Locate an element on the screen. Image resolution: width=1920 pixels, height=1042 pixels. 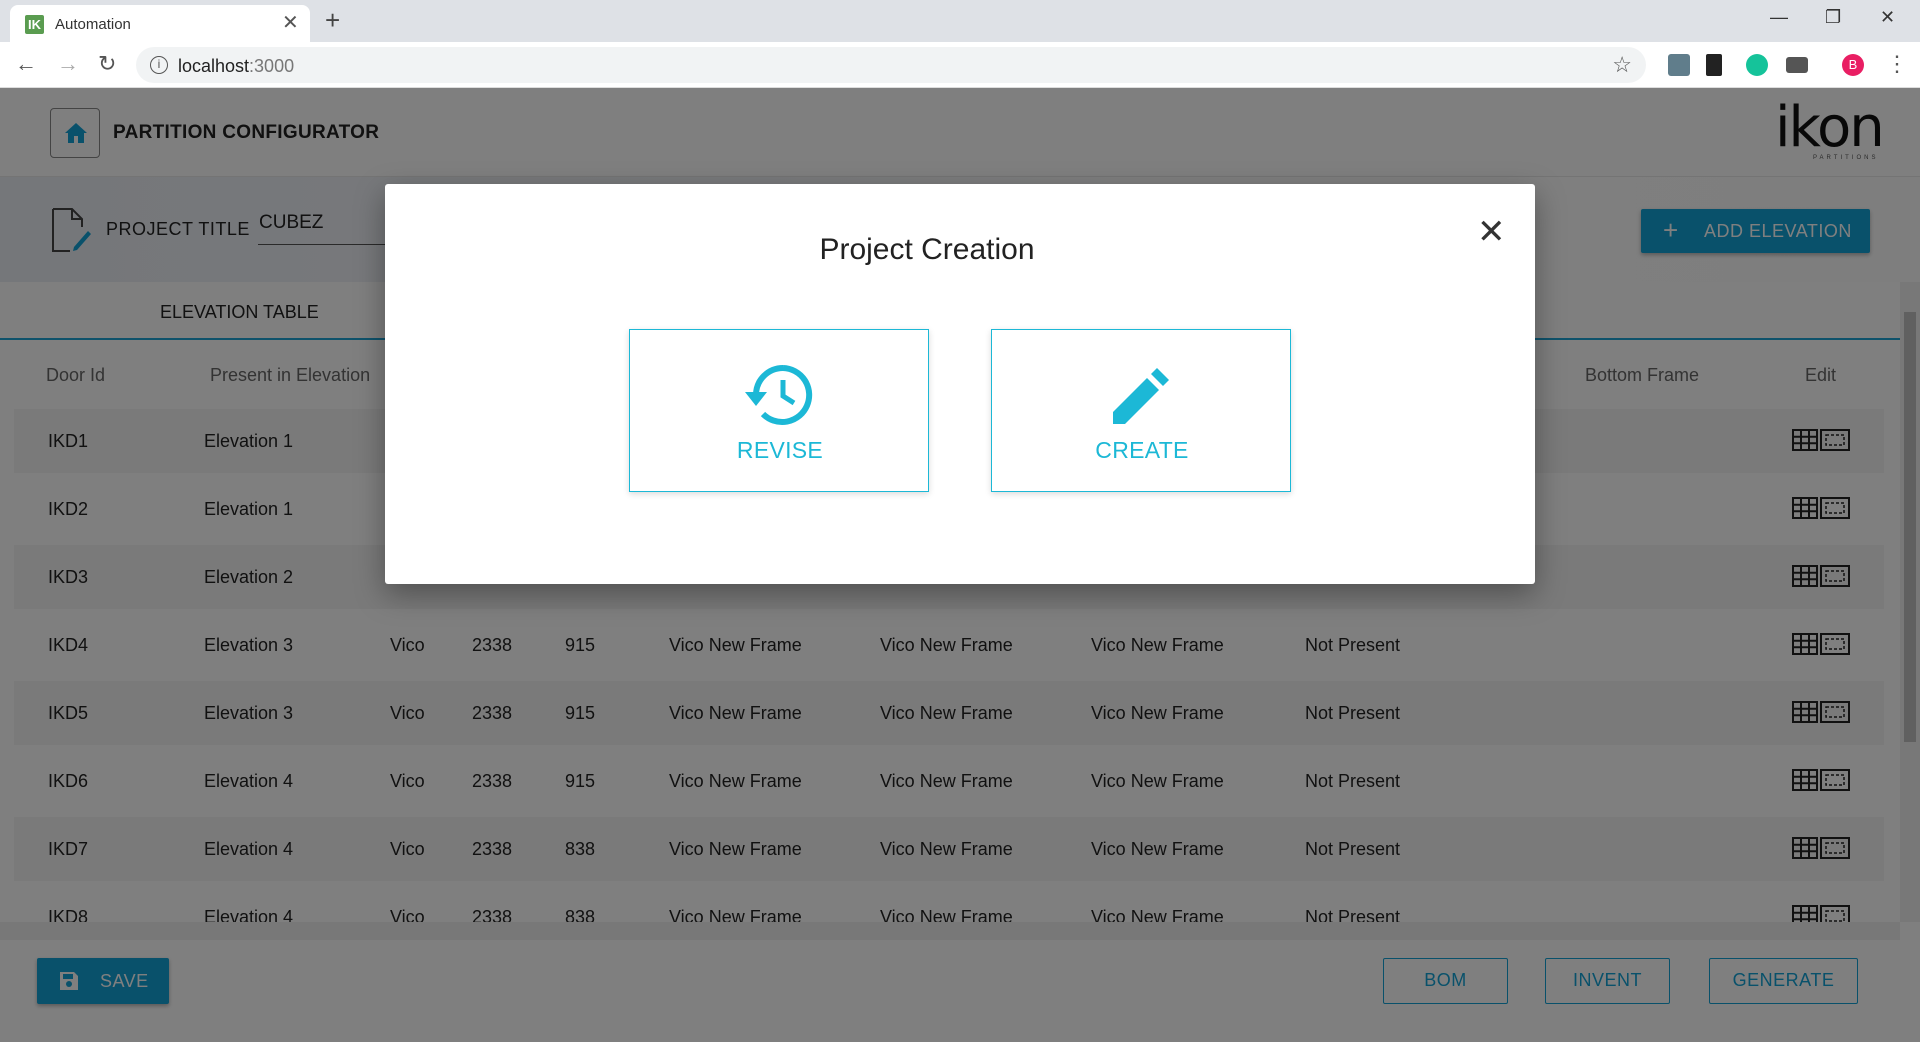
revise-label: REVISE is located at coordinates (780, 450).